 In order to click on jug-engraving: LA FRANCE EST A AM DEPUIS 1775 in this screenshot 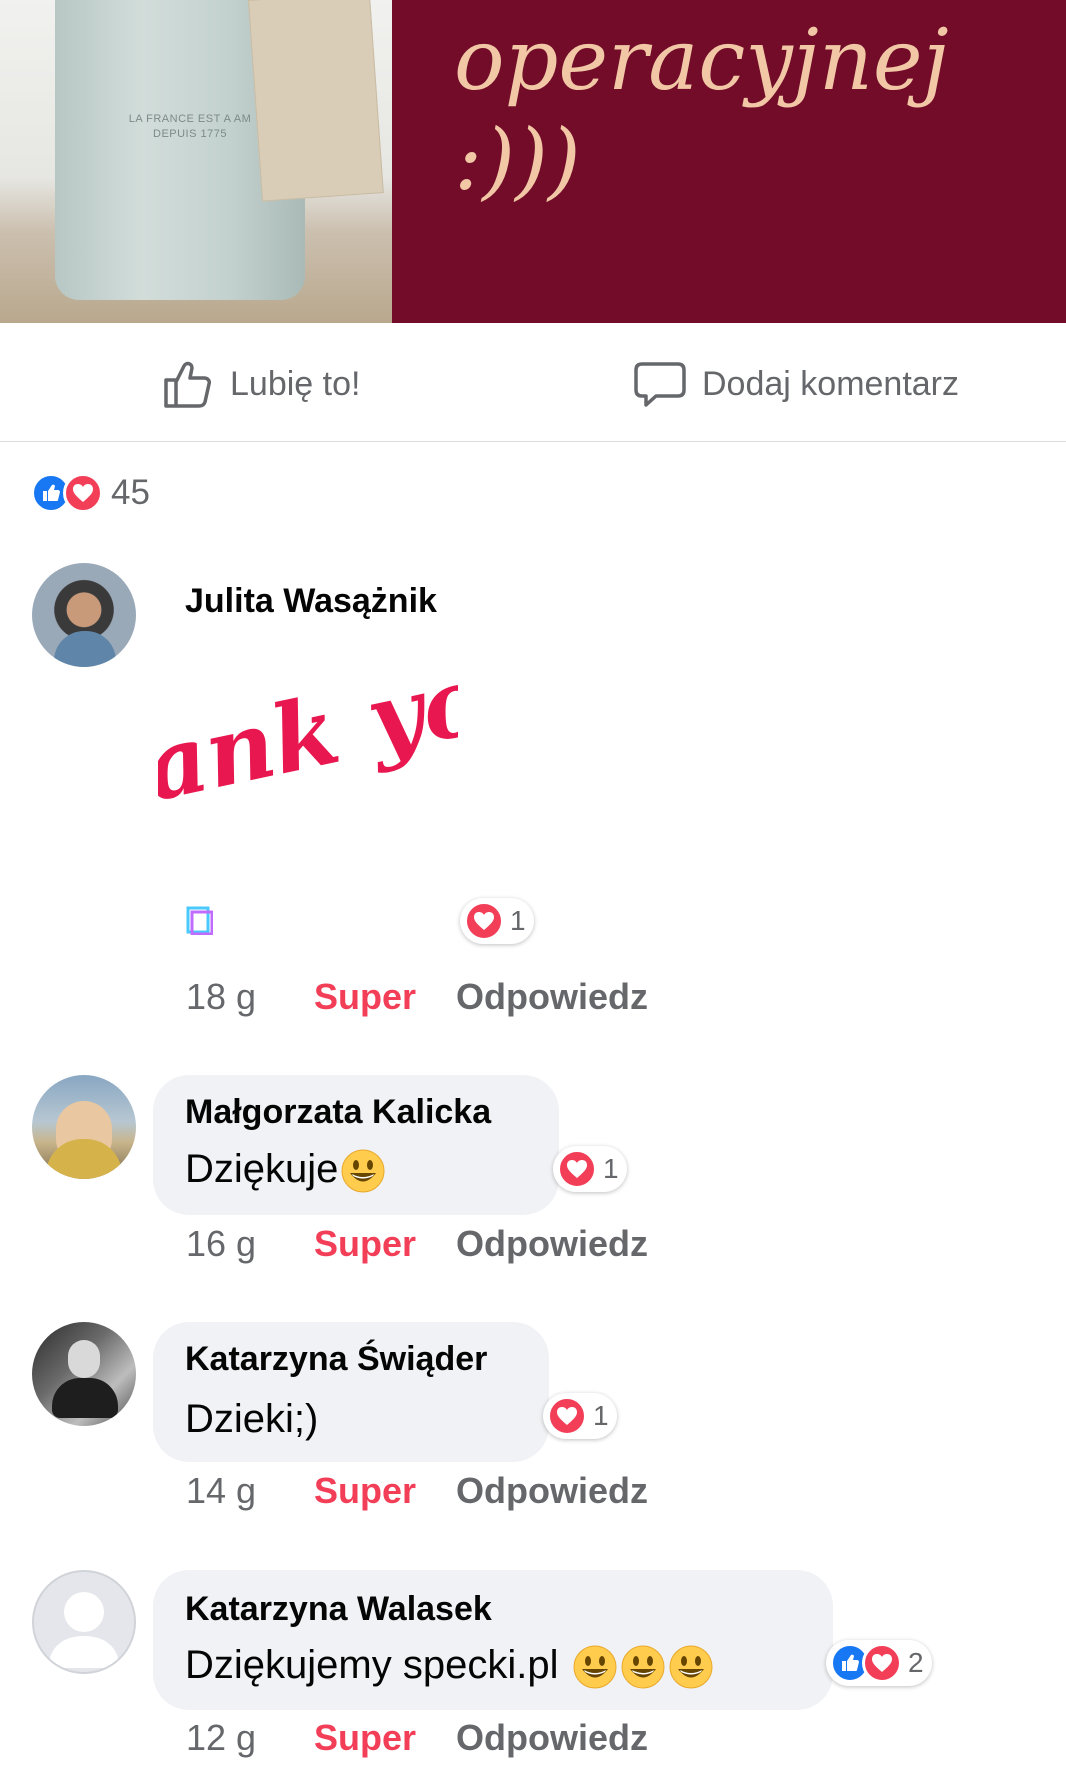, I will do `click(190, 126)`.